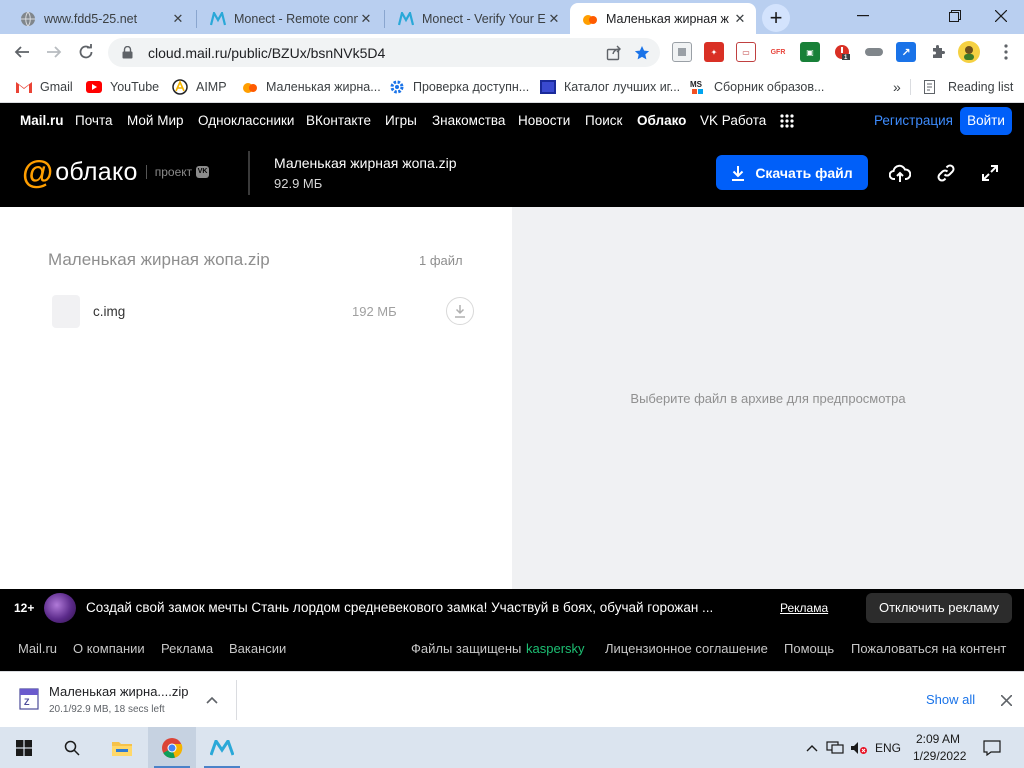  What do you see at coordinates (986, 121) in the screenshot?
I see `login-button: Войти` at bounding box center [986, 121].